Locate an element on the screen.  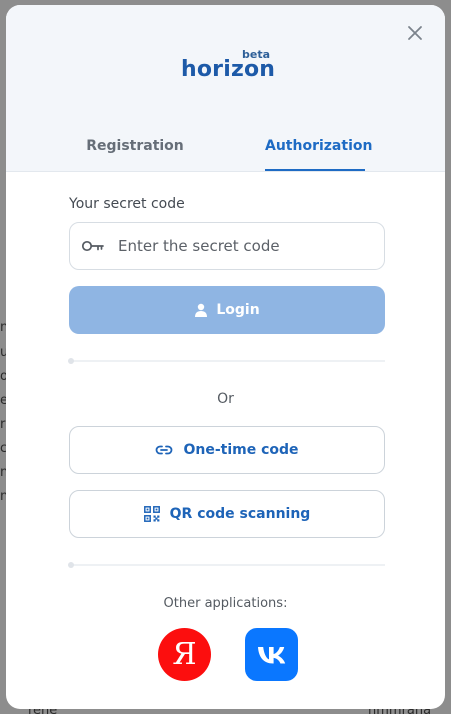
close-button is located at coordinates (415, 33).